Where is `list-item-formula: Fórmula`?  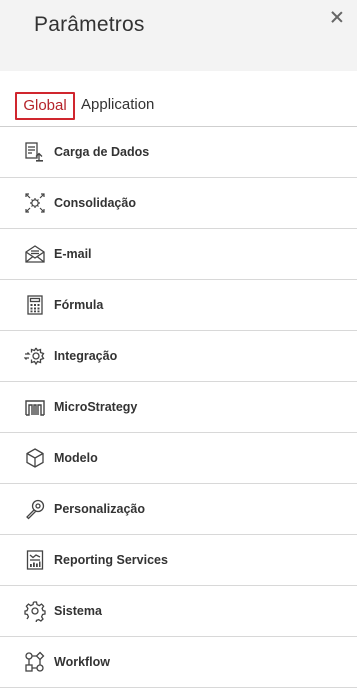 list-item-formula: Fórmula is located at coordinates (178, 305).